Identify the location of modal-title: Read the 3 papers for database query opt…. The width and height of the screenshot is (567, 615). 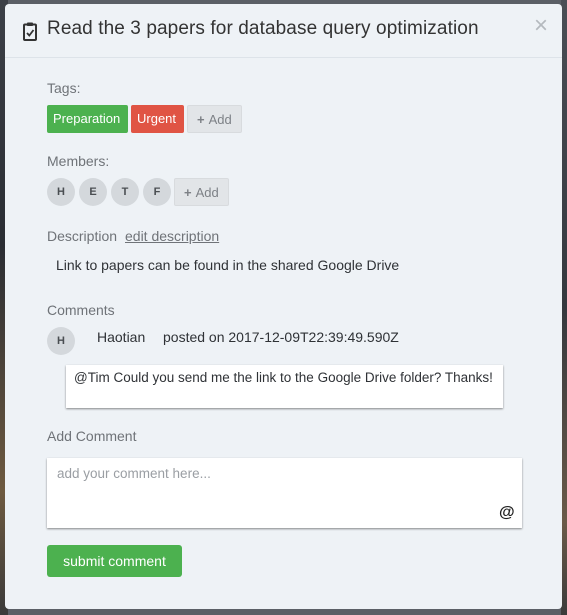
(263, 28).